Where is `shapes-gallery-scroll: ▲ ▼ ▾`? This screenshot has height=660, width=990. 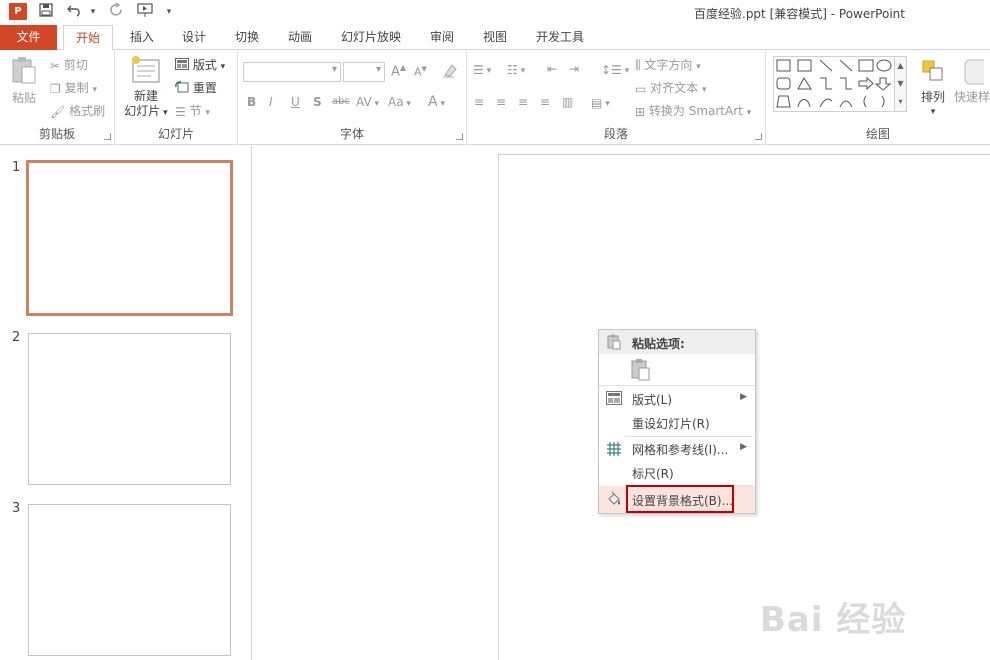
shapes-gallery-scroll: ▲ ▼ ▾ is located at coordinates (901, 84).